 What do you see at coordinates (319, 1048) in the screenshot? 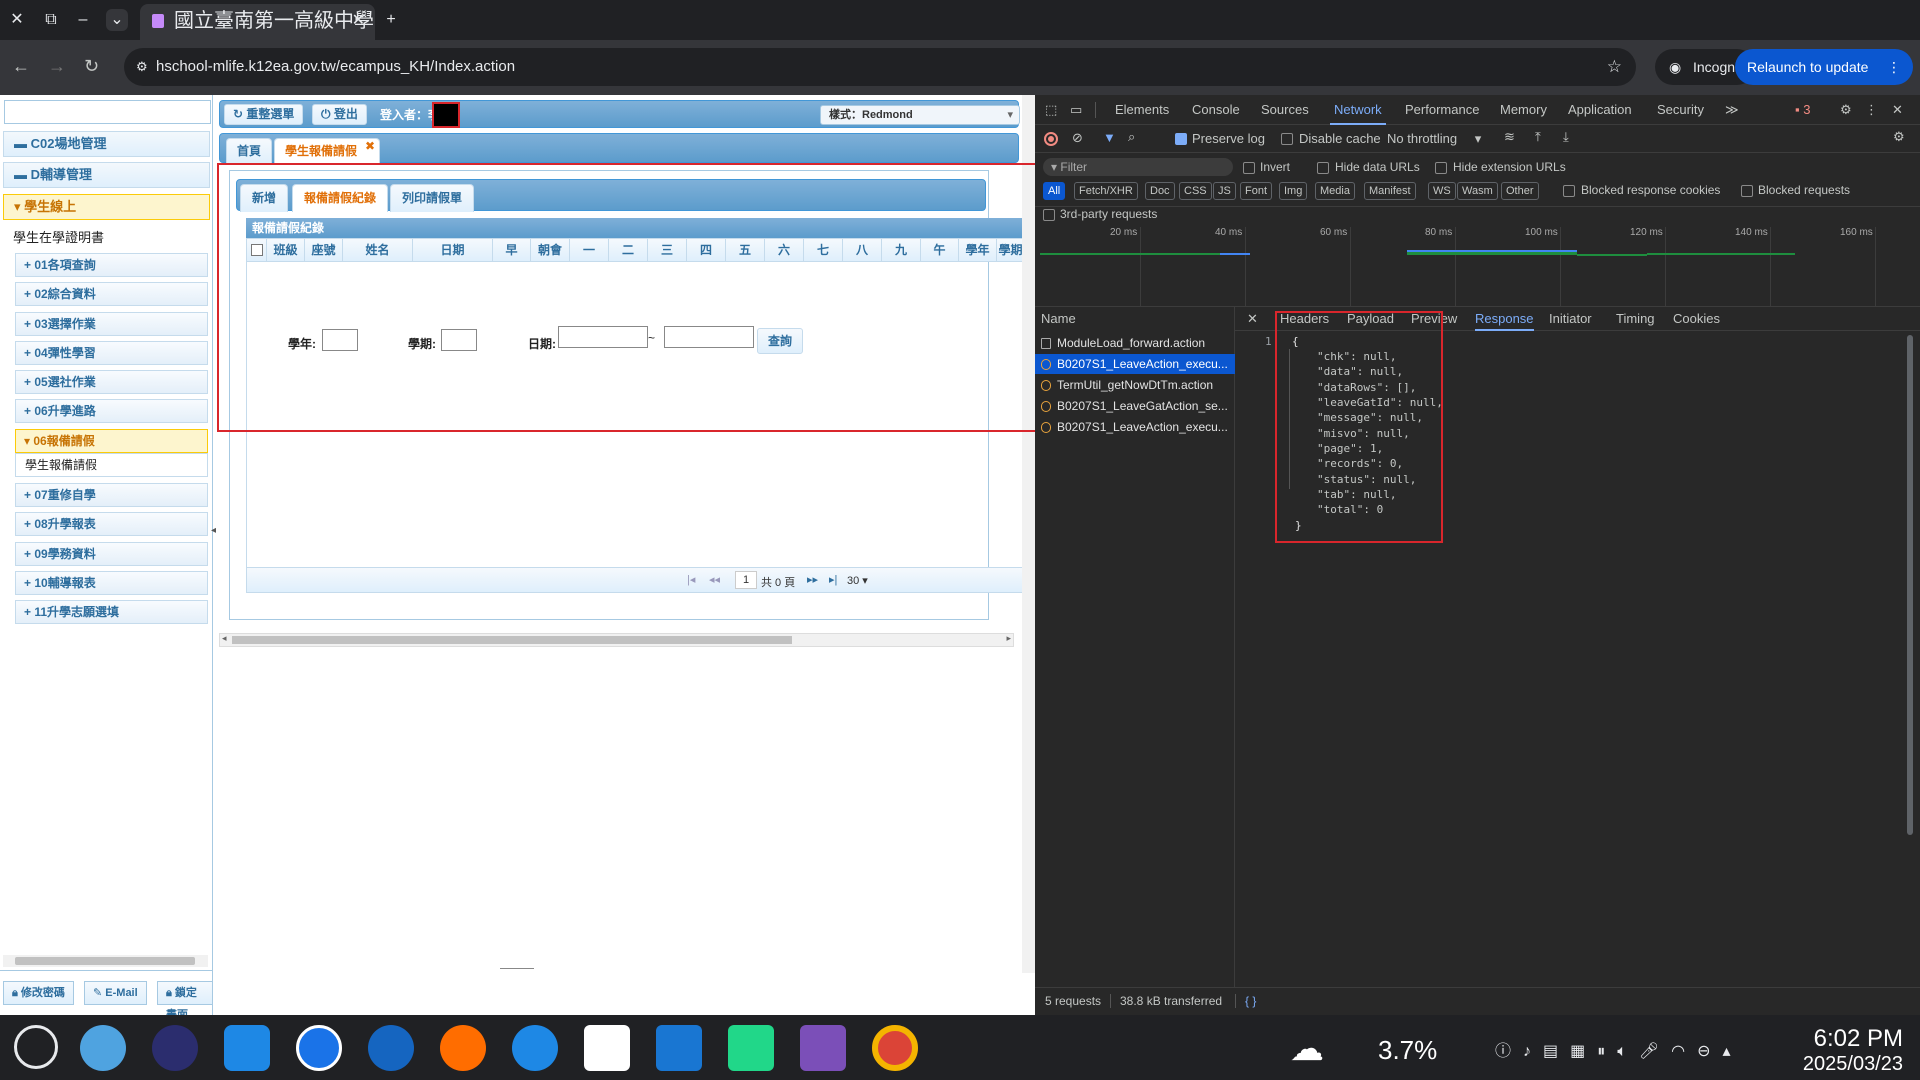
I see `app-chrome-dev-icon` at bounding box center [319, 1048].